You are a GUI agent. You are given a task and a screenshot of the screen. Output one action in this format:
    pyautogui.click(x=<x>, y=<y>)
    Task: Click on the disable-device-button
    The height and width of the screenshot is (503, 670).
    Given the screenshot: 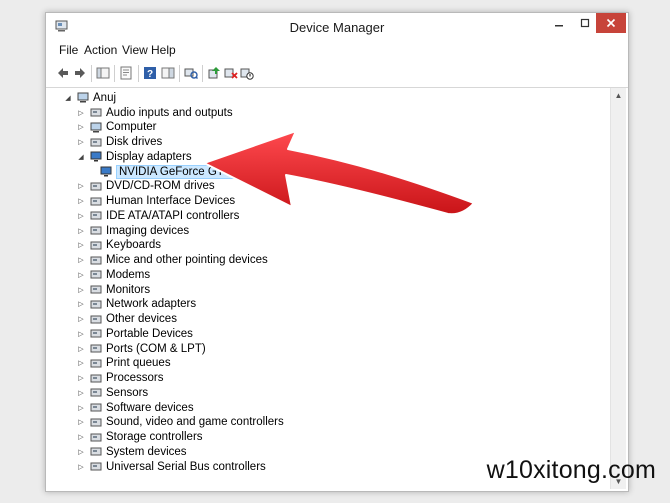 What is the action you would take?
    pyautogui.click(x=247, y=73)
    